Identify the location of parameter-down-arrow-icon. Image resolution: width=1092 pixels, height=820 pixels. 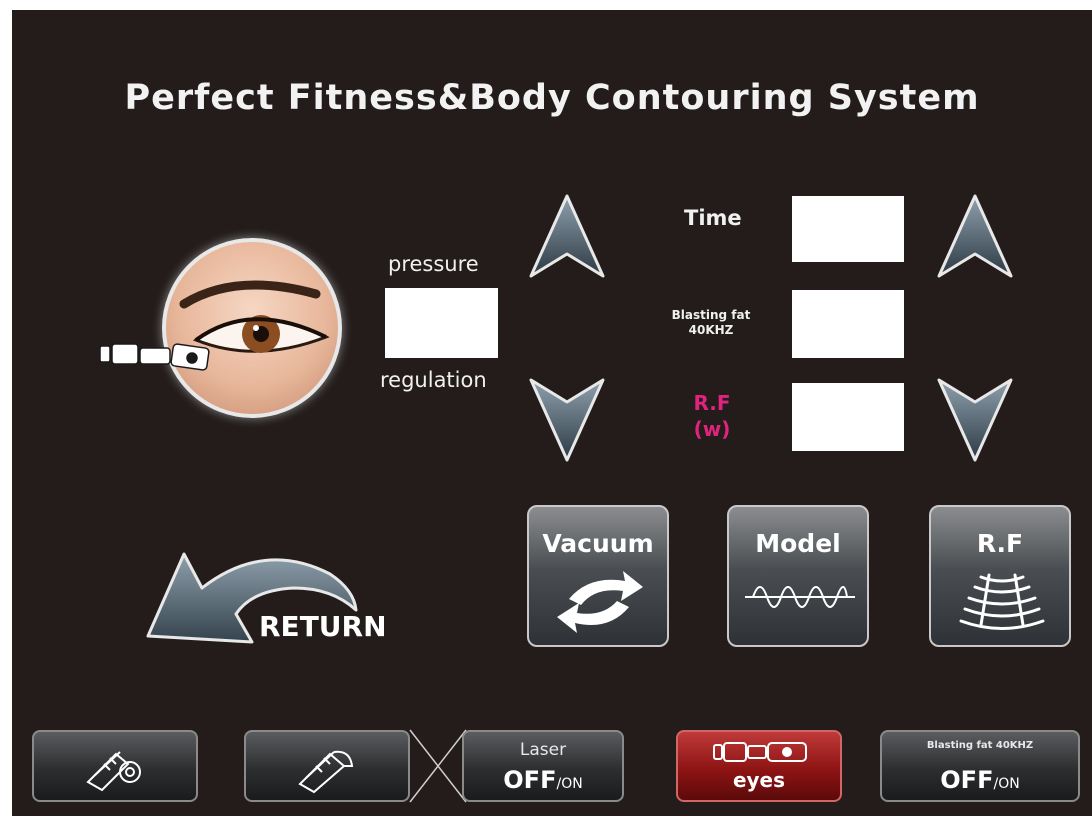
(975, 419).